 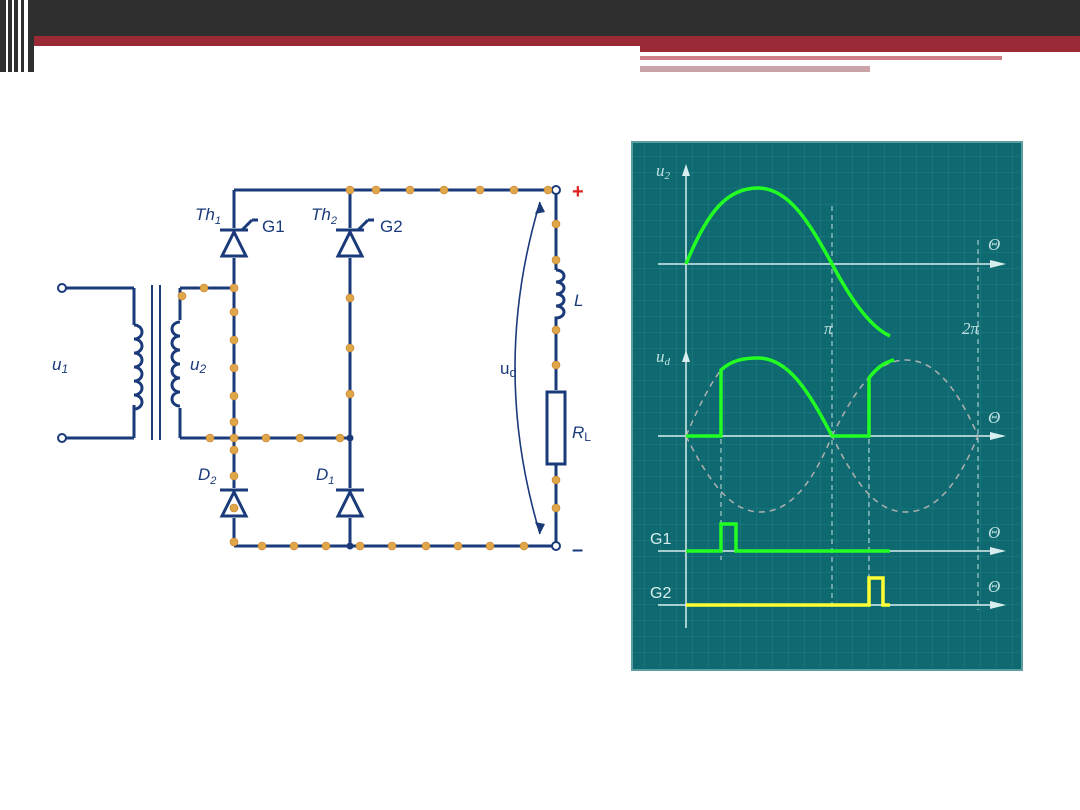 I want to click on g2-label: G2, so click(x=391, y=226).